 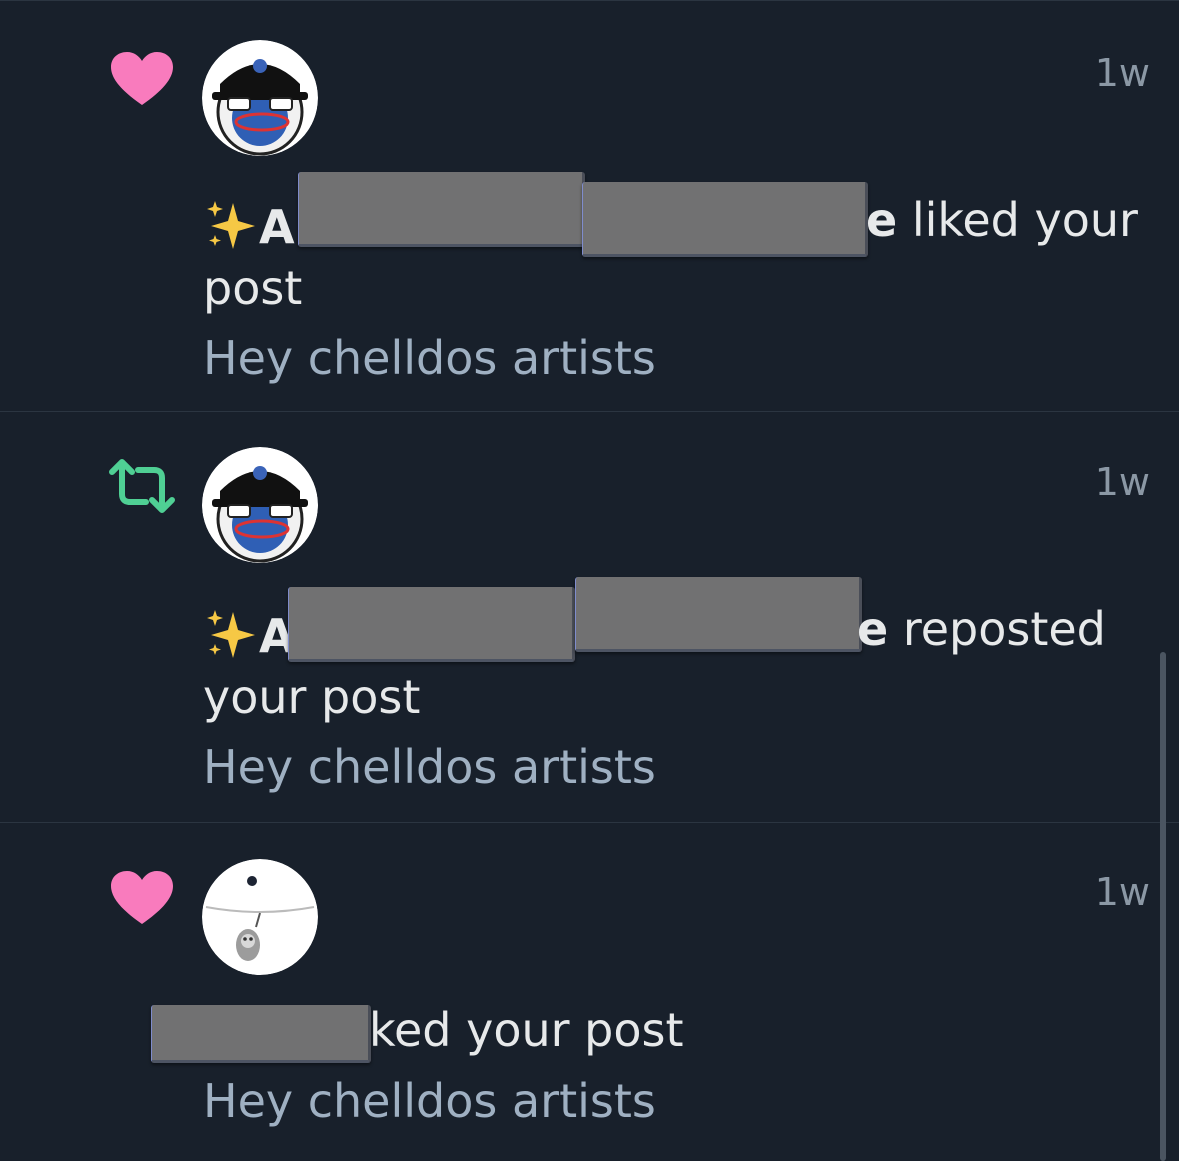 I want to click on notification-text-end: e liked your, so click(x=1002, y=220).